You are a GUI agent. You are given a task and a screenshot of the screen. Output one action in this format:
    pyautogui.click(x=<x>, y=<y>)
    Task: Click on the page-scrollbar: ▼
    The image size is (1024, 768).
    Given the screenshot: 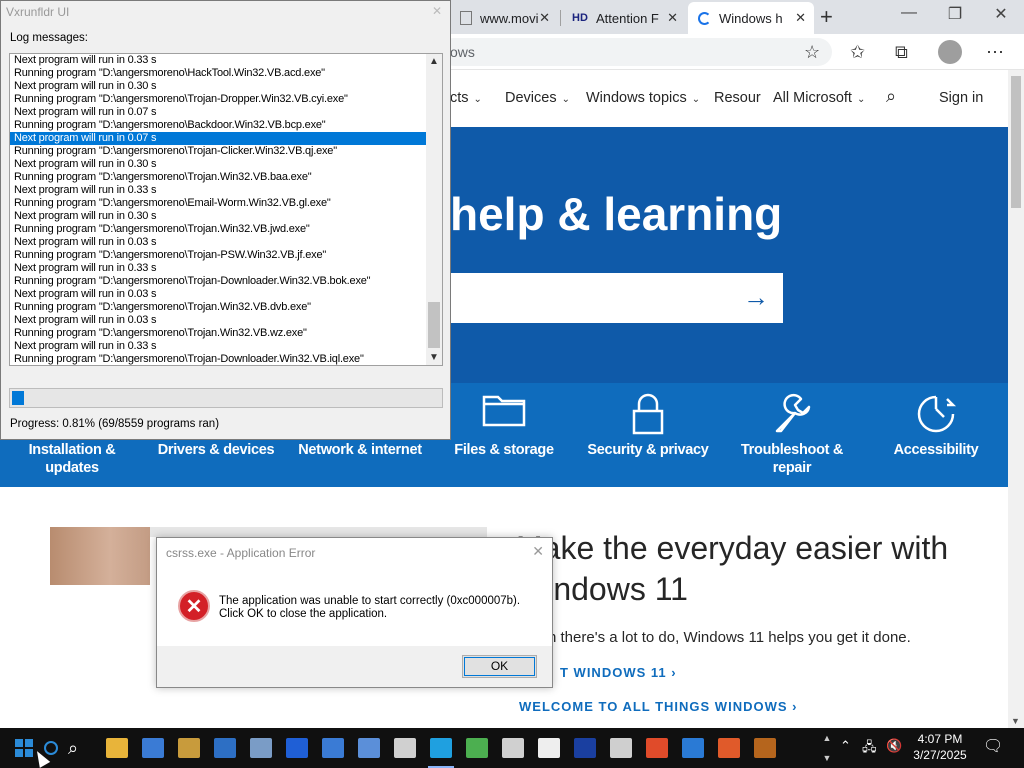 What is the action you would take?
    pyautogui.click(x=1016, y=399)
    